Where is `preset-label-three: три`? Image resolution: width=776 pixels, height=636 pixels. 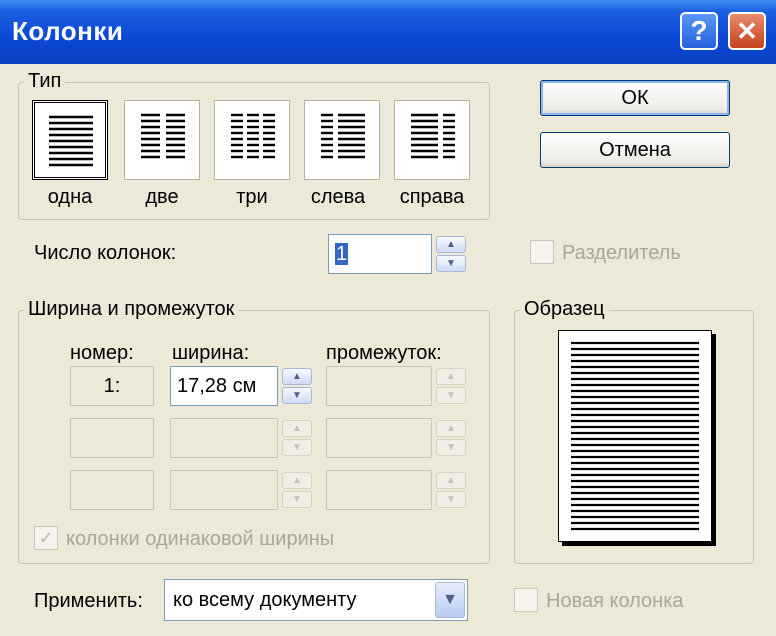
preset-label-three: три is located at coordinates (252, 197).